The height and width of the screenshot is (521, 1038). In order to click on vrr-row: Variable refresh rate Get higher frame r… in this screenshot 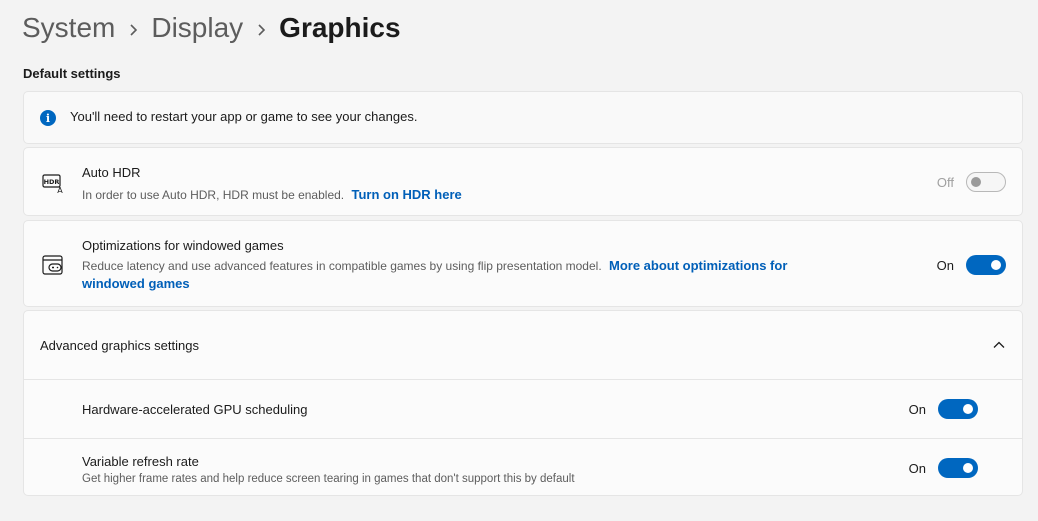, I will do `click(523, 467)`.